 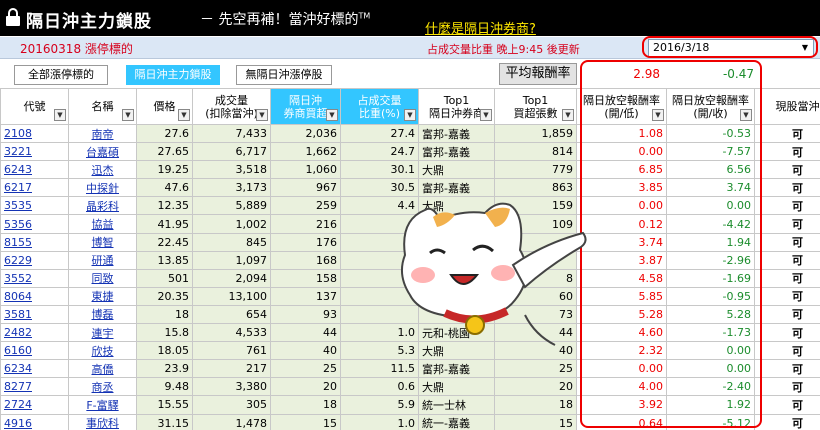 I want to click on stock-code-link: 8277, so click(x=18, y=386).